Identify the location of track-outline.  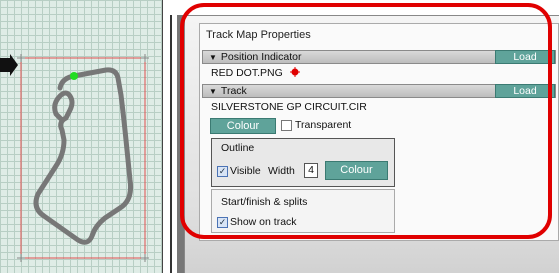
(83, 156).